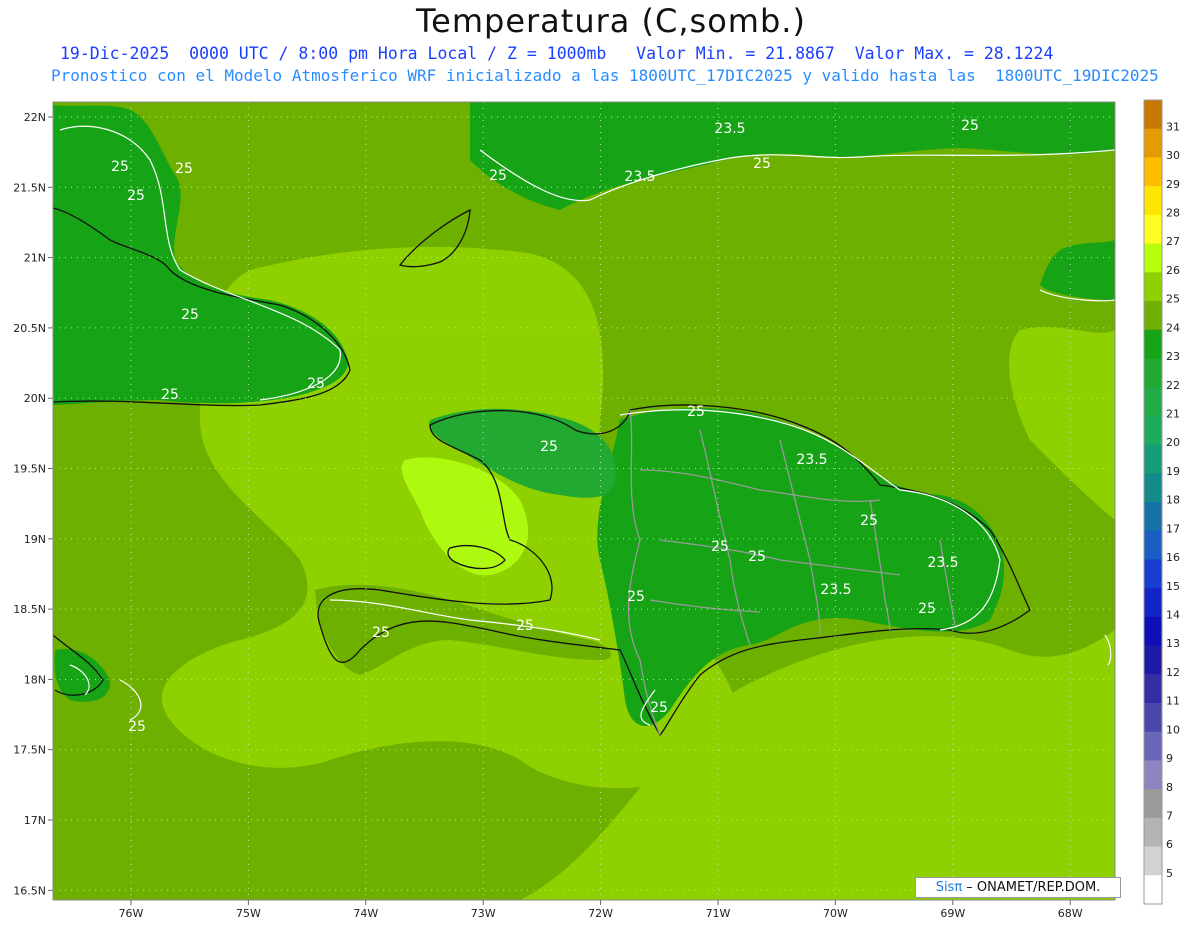  I want to click on credit-text: – ONAMET/REP.DOM., so click(1031, 887).